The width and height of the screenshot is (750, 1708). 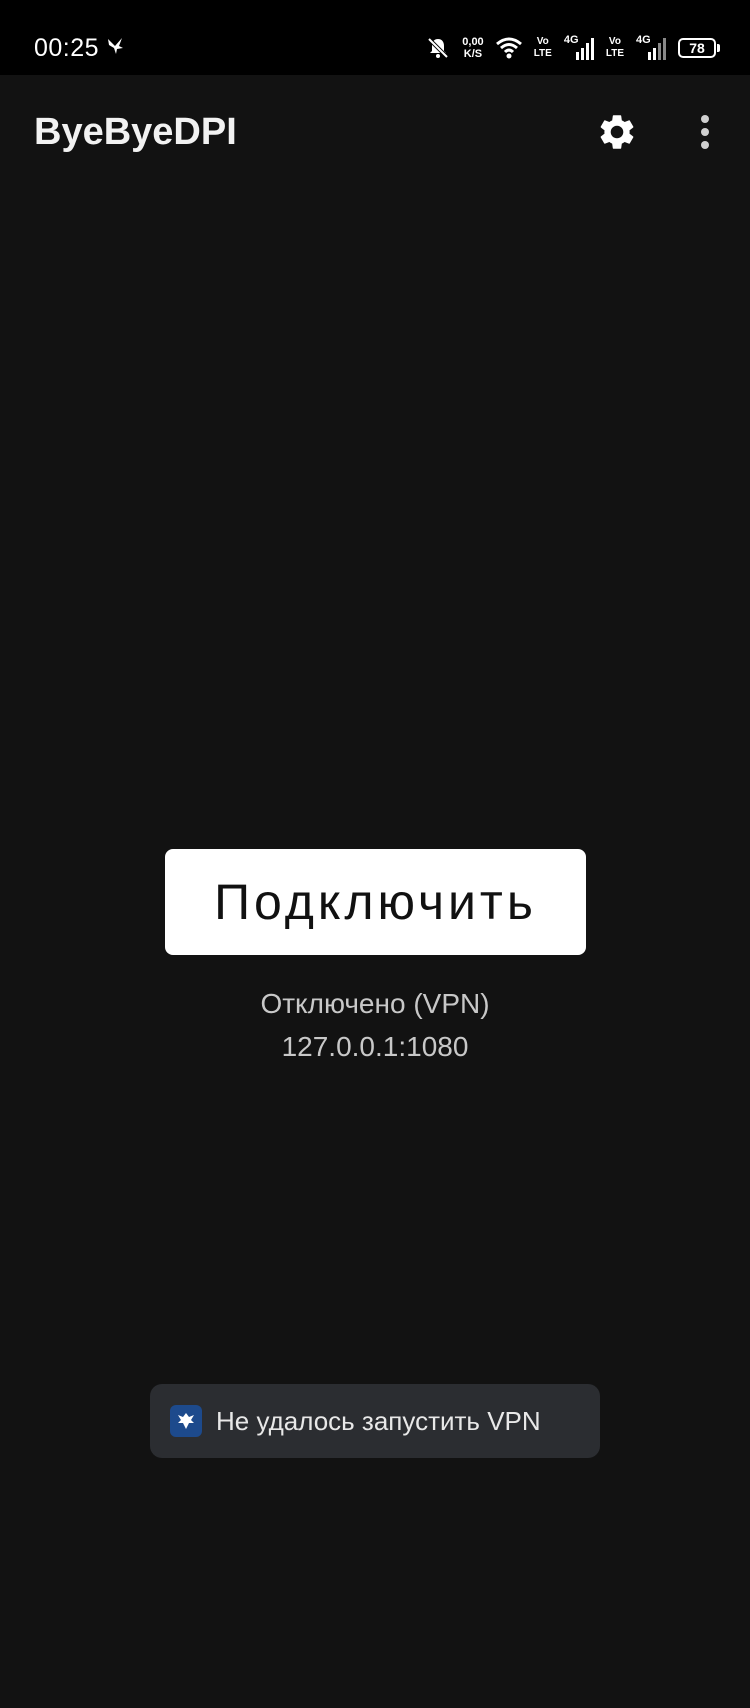 What do you see at coordinates (116, 46) in the screenshot?
I see `bird-icon` at bounding box center [116, 46].